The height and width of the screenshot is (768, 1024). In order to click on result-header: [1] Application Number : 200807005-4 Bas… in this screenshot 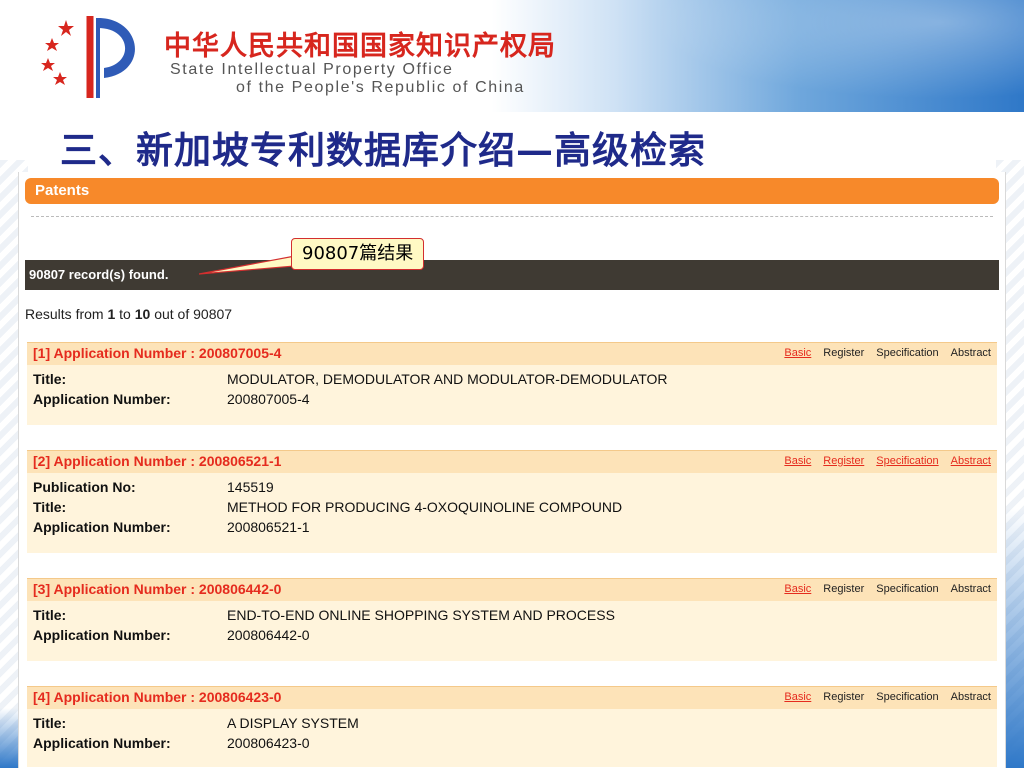, I will do `click(512, 353)`.